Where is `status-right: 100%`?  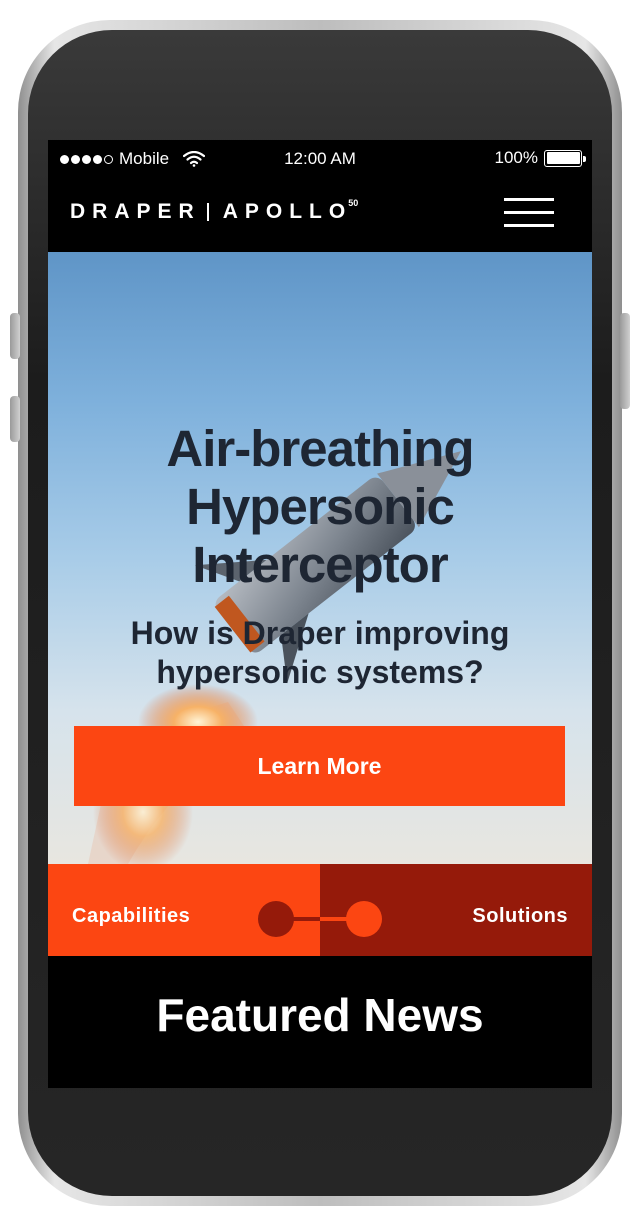 status-right: 100% is located at coordinates (540, 158).